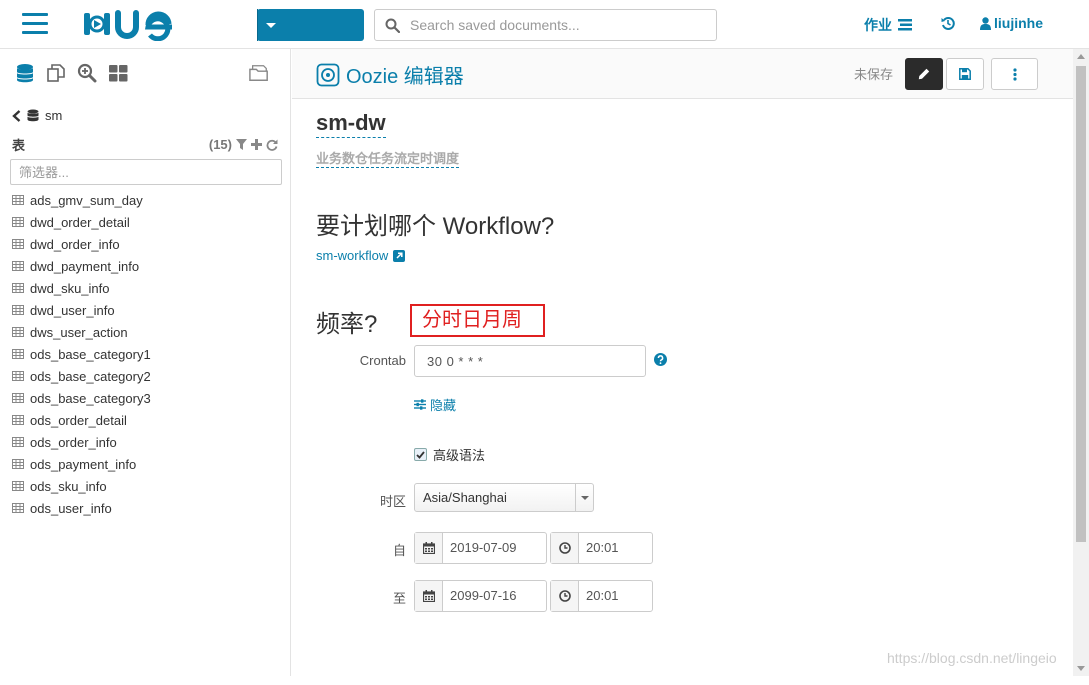 The height and width of the screenshot is (685, 1089). Describe the element at coordinates (584, 497) in the screenshot. I see `dropdown-arrow-icon` at that location.